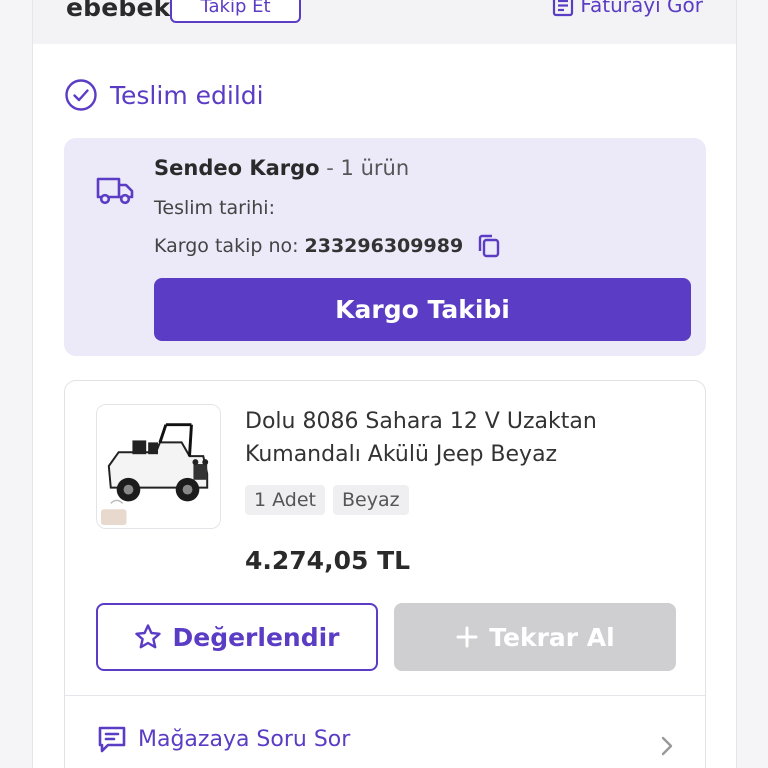 This screenshot has height=768, width=768. I want to click on ask-store-label: Mağazaya Soru Sor, so click(244, 739).